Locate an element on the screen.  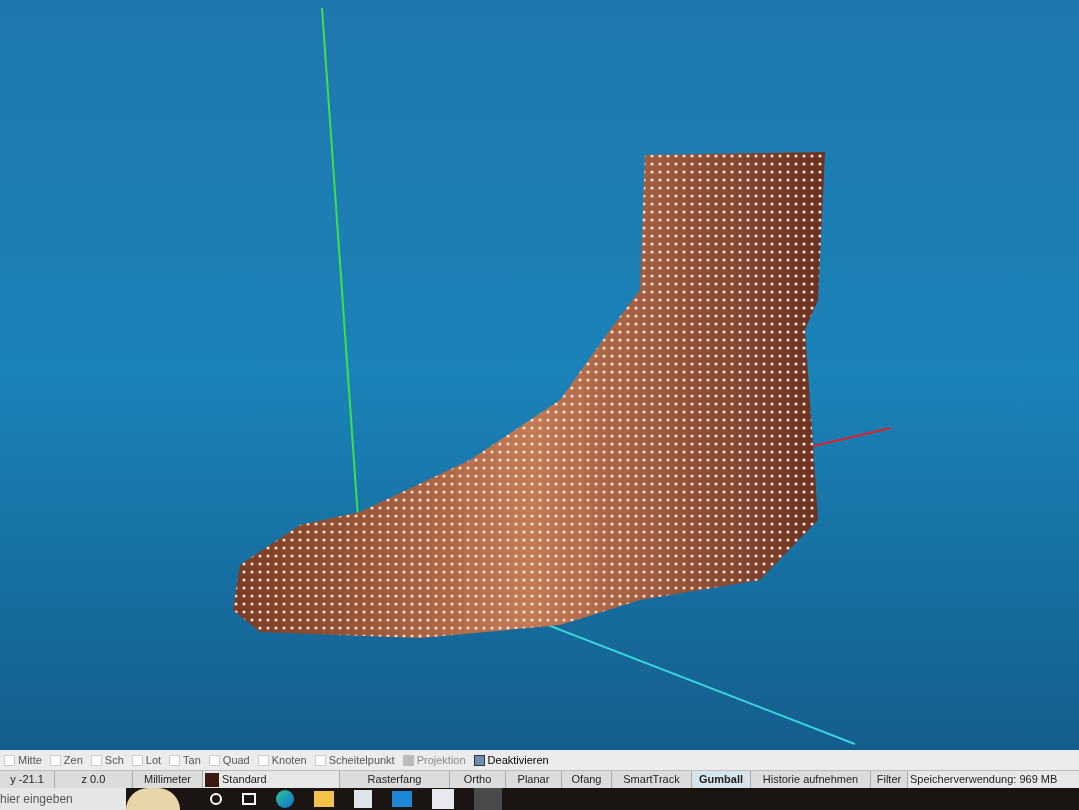
task-view-icon is located at coordinates (249, 799).